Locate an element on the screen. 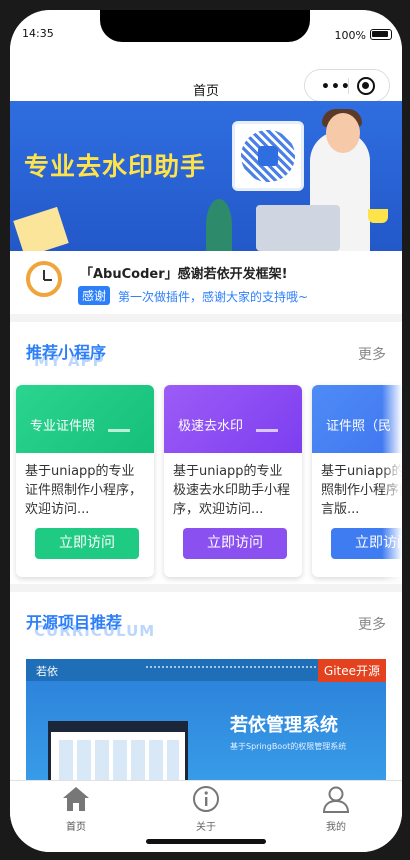 The height and width of the screenshot is (860, 410). capsule-divider is located at coordinates (348, 86).